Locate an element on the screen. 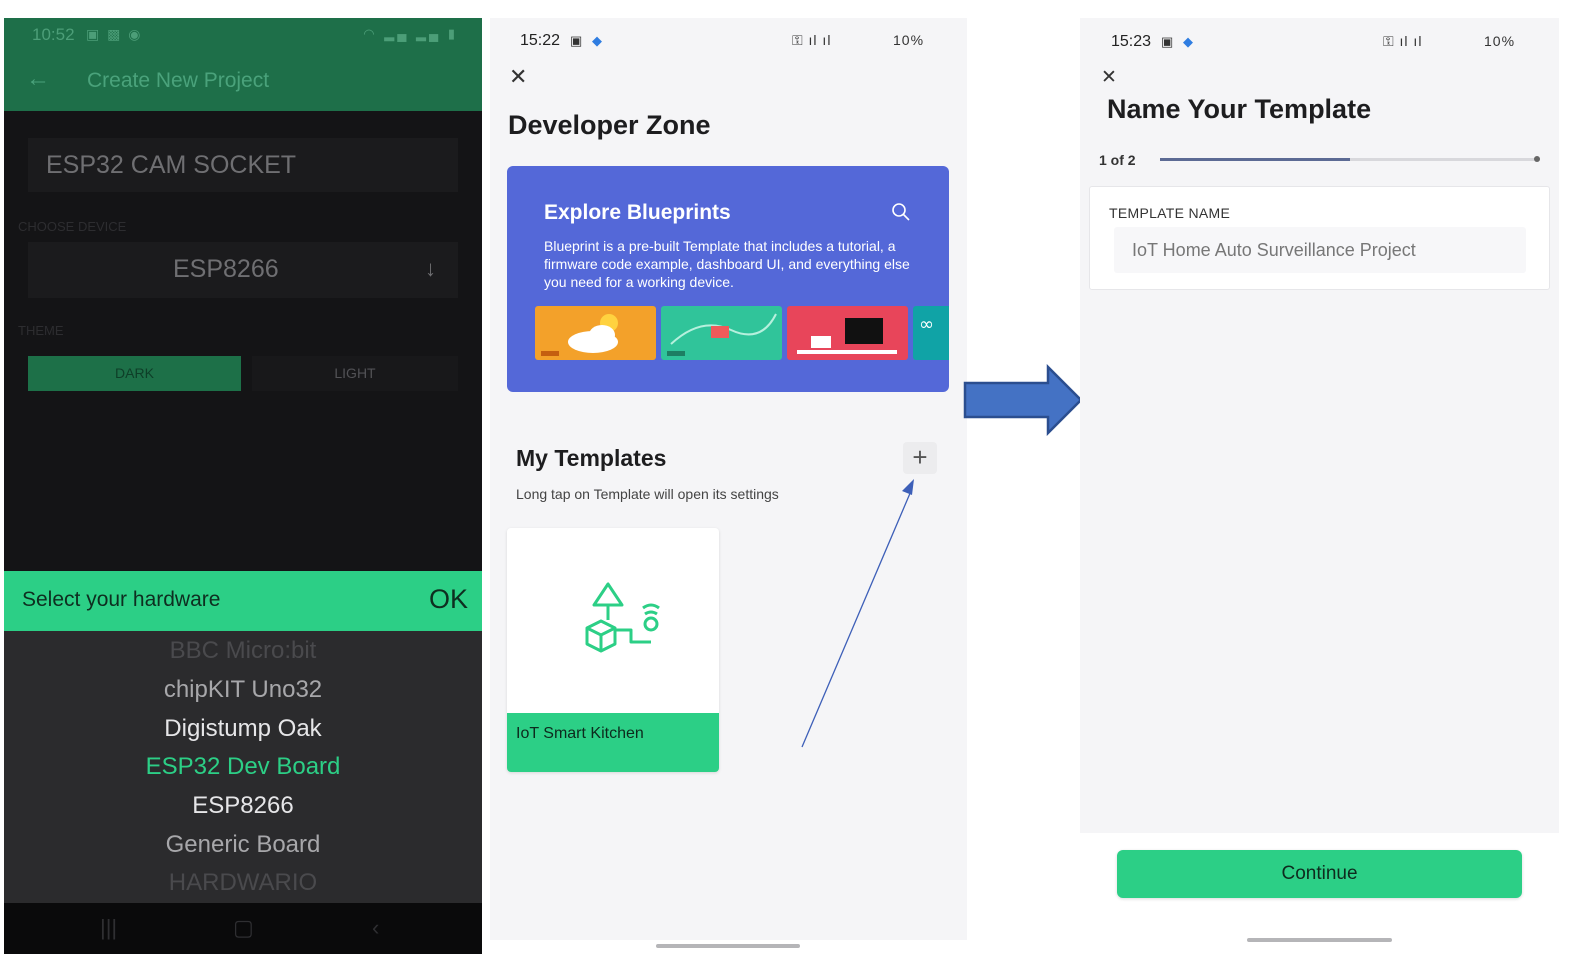 The image size is (1572, 960). progress-end-dot is located at coordinates (1537, 159).